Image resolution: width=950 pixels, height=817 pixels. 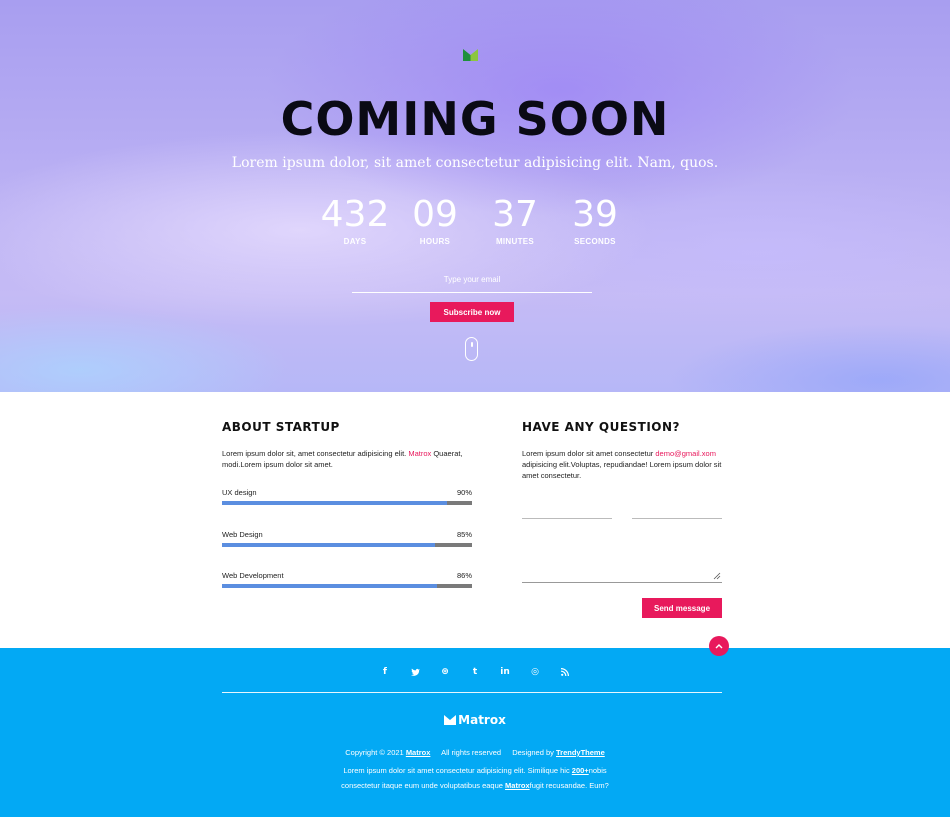 What do you see at coordinates (464, 534) in the screenshot?
I see `skill-percent: 85%` at bounding box center [464, 534].